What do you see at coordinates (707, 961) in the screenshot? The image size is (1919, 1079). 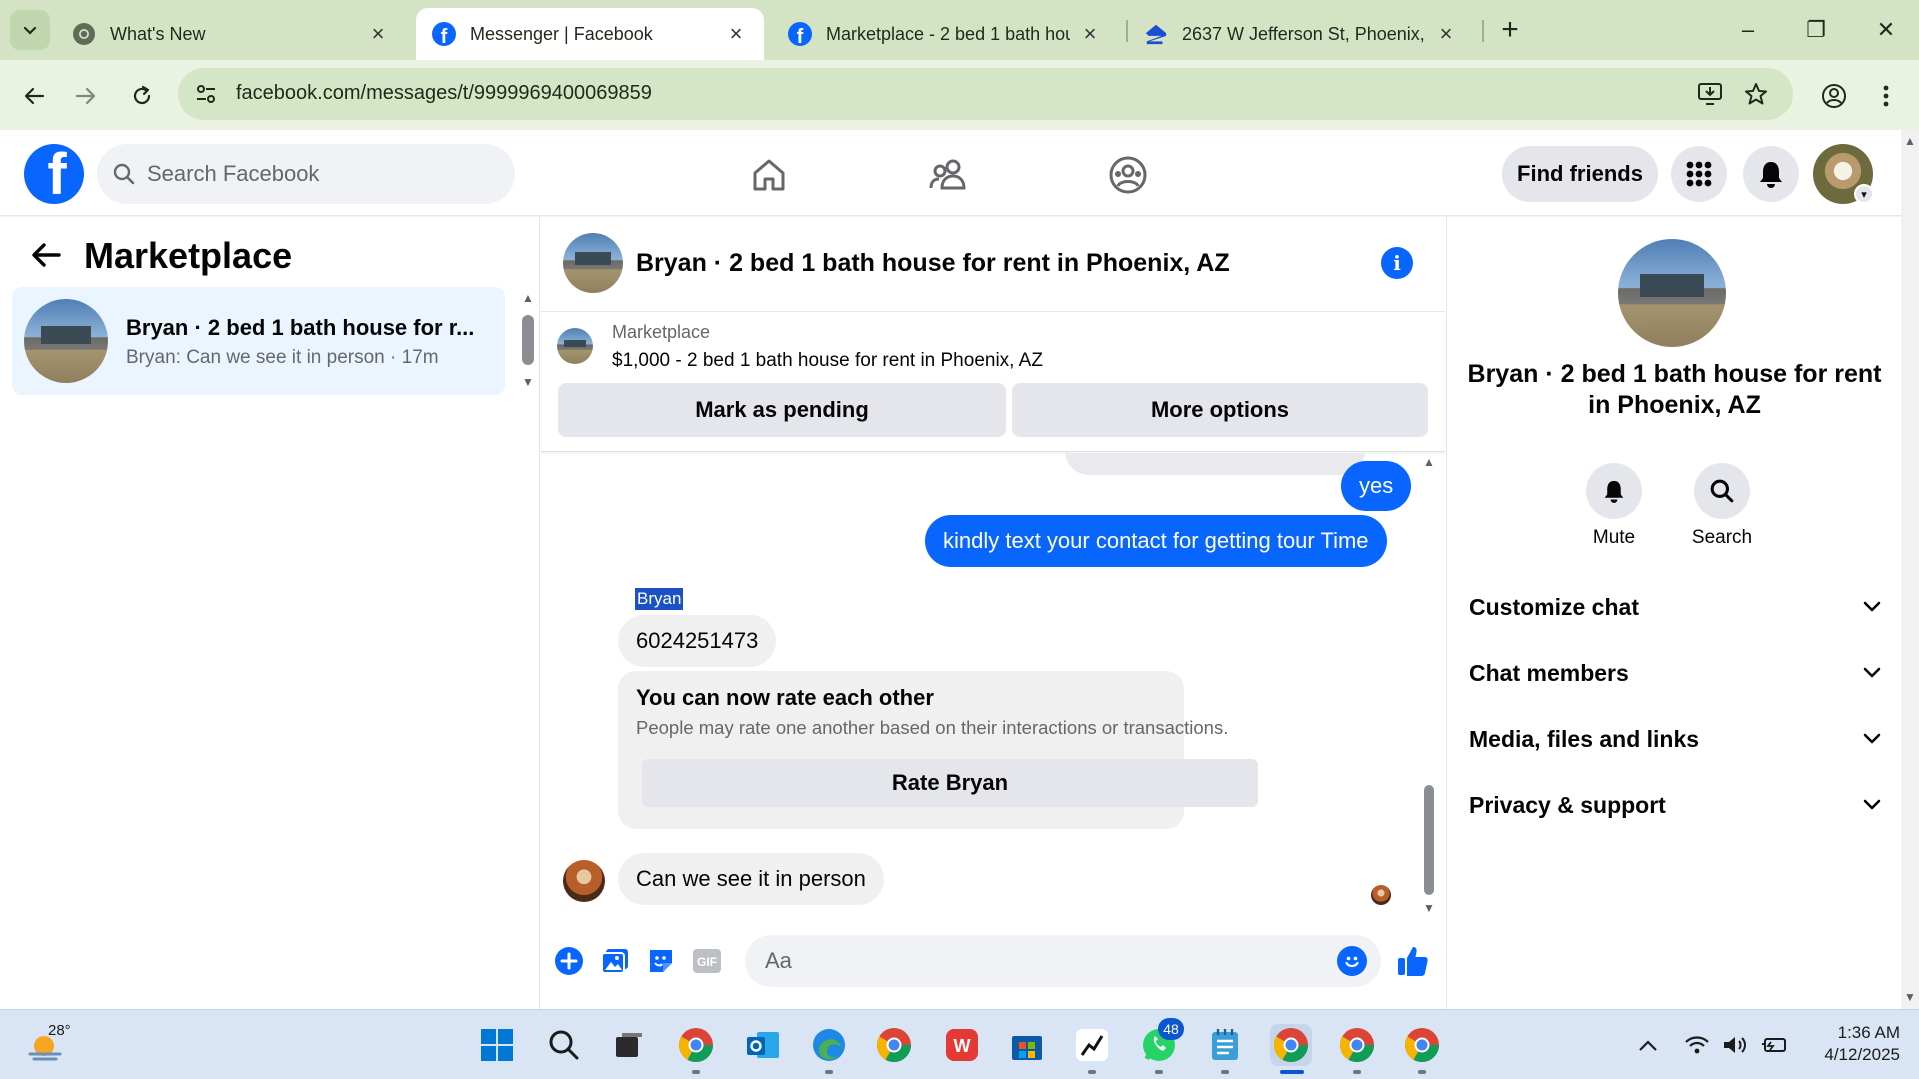 I see `gif-icon: GIF` at bounding box center [707, 961].